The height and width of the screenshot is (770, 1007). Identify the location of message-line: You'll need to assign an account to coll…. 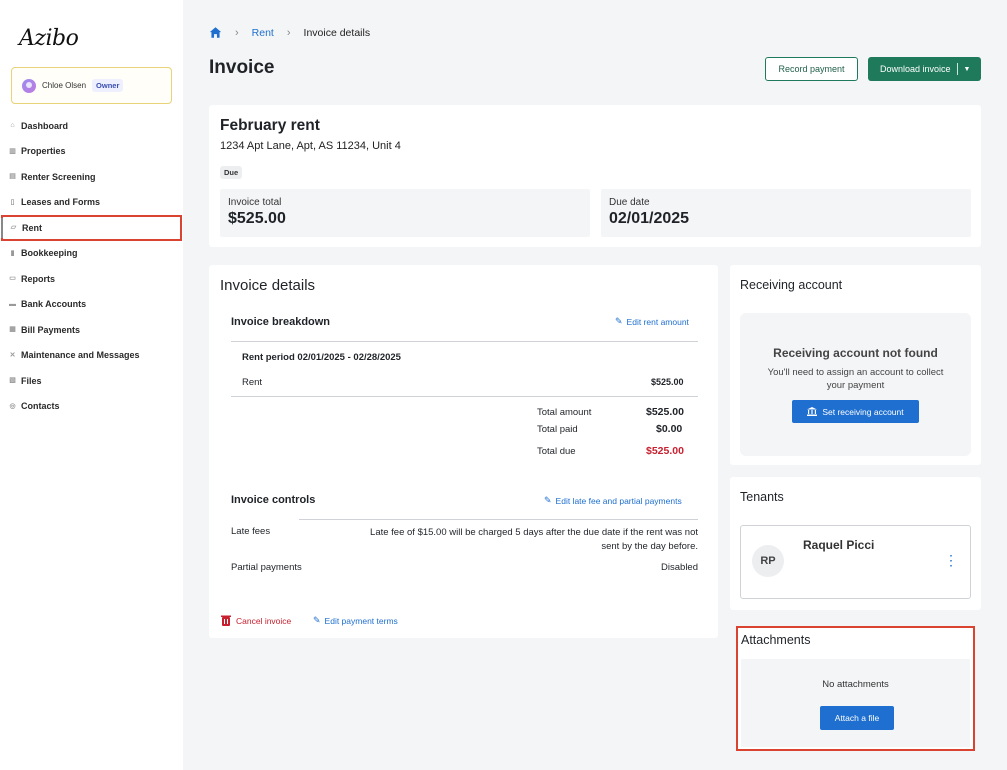
(855, 372).